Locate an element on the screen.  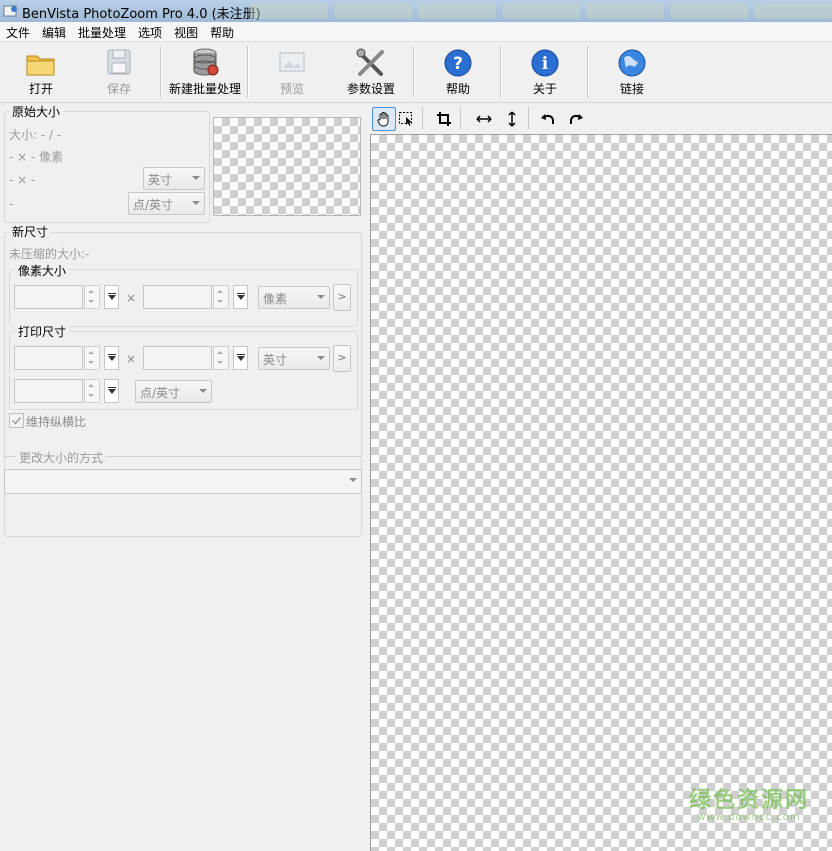
new-size-title: 新尺寸 is located at coordinates (30, 231).